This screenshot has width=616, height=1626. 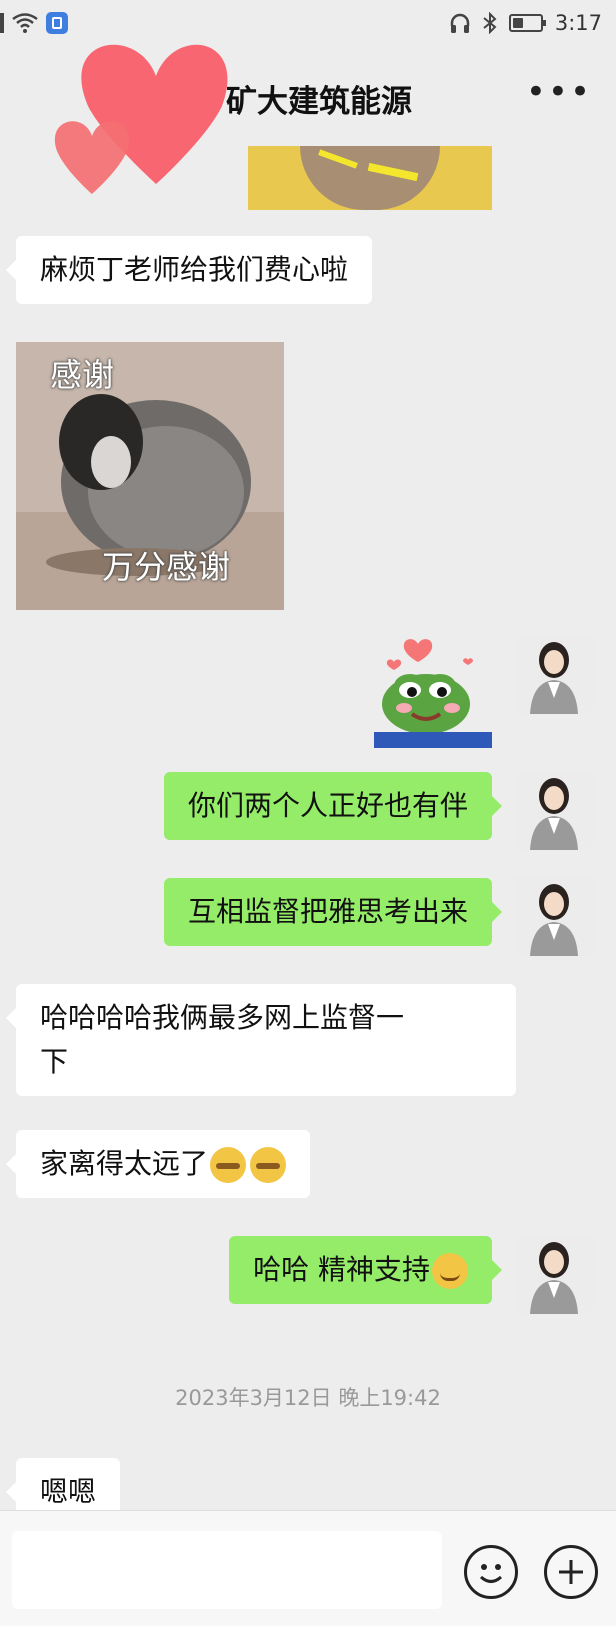 What do you see at coordinates (68, 1491) in the screenshot?
I see `message-text: 嗯嗯` at bounding box center [68, 1491].